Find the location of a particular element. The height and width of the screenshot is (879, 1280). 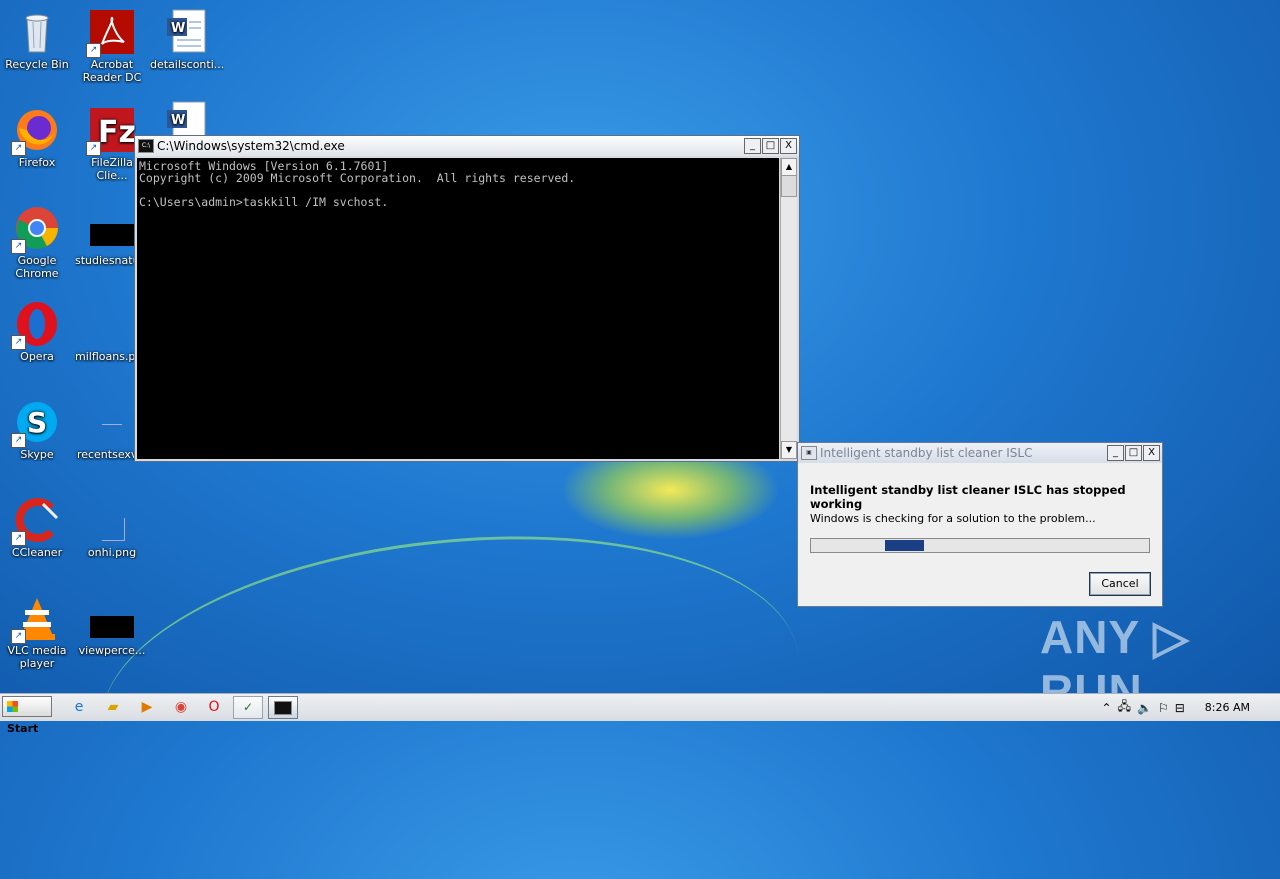

cmd-window-controls: _ □ X is located at coordinates (770, 146).